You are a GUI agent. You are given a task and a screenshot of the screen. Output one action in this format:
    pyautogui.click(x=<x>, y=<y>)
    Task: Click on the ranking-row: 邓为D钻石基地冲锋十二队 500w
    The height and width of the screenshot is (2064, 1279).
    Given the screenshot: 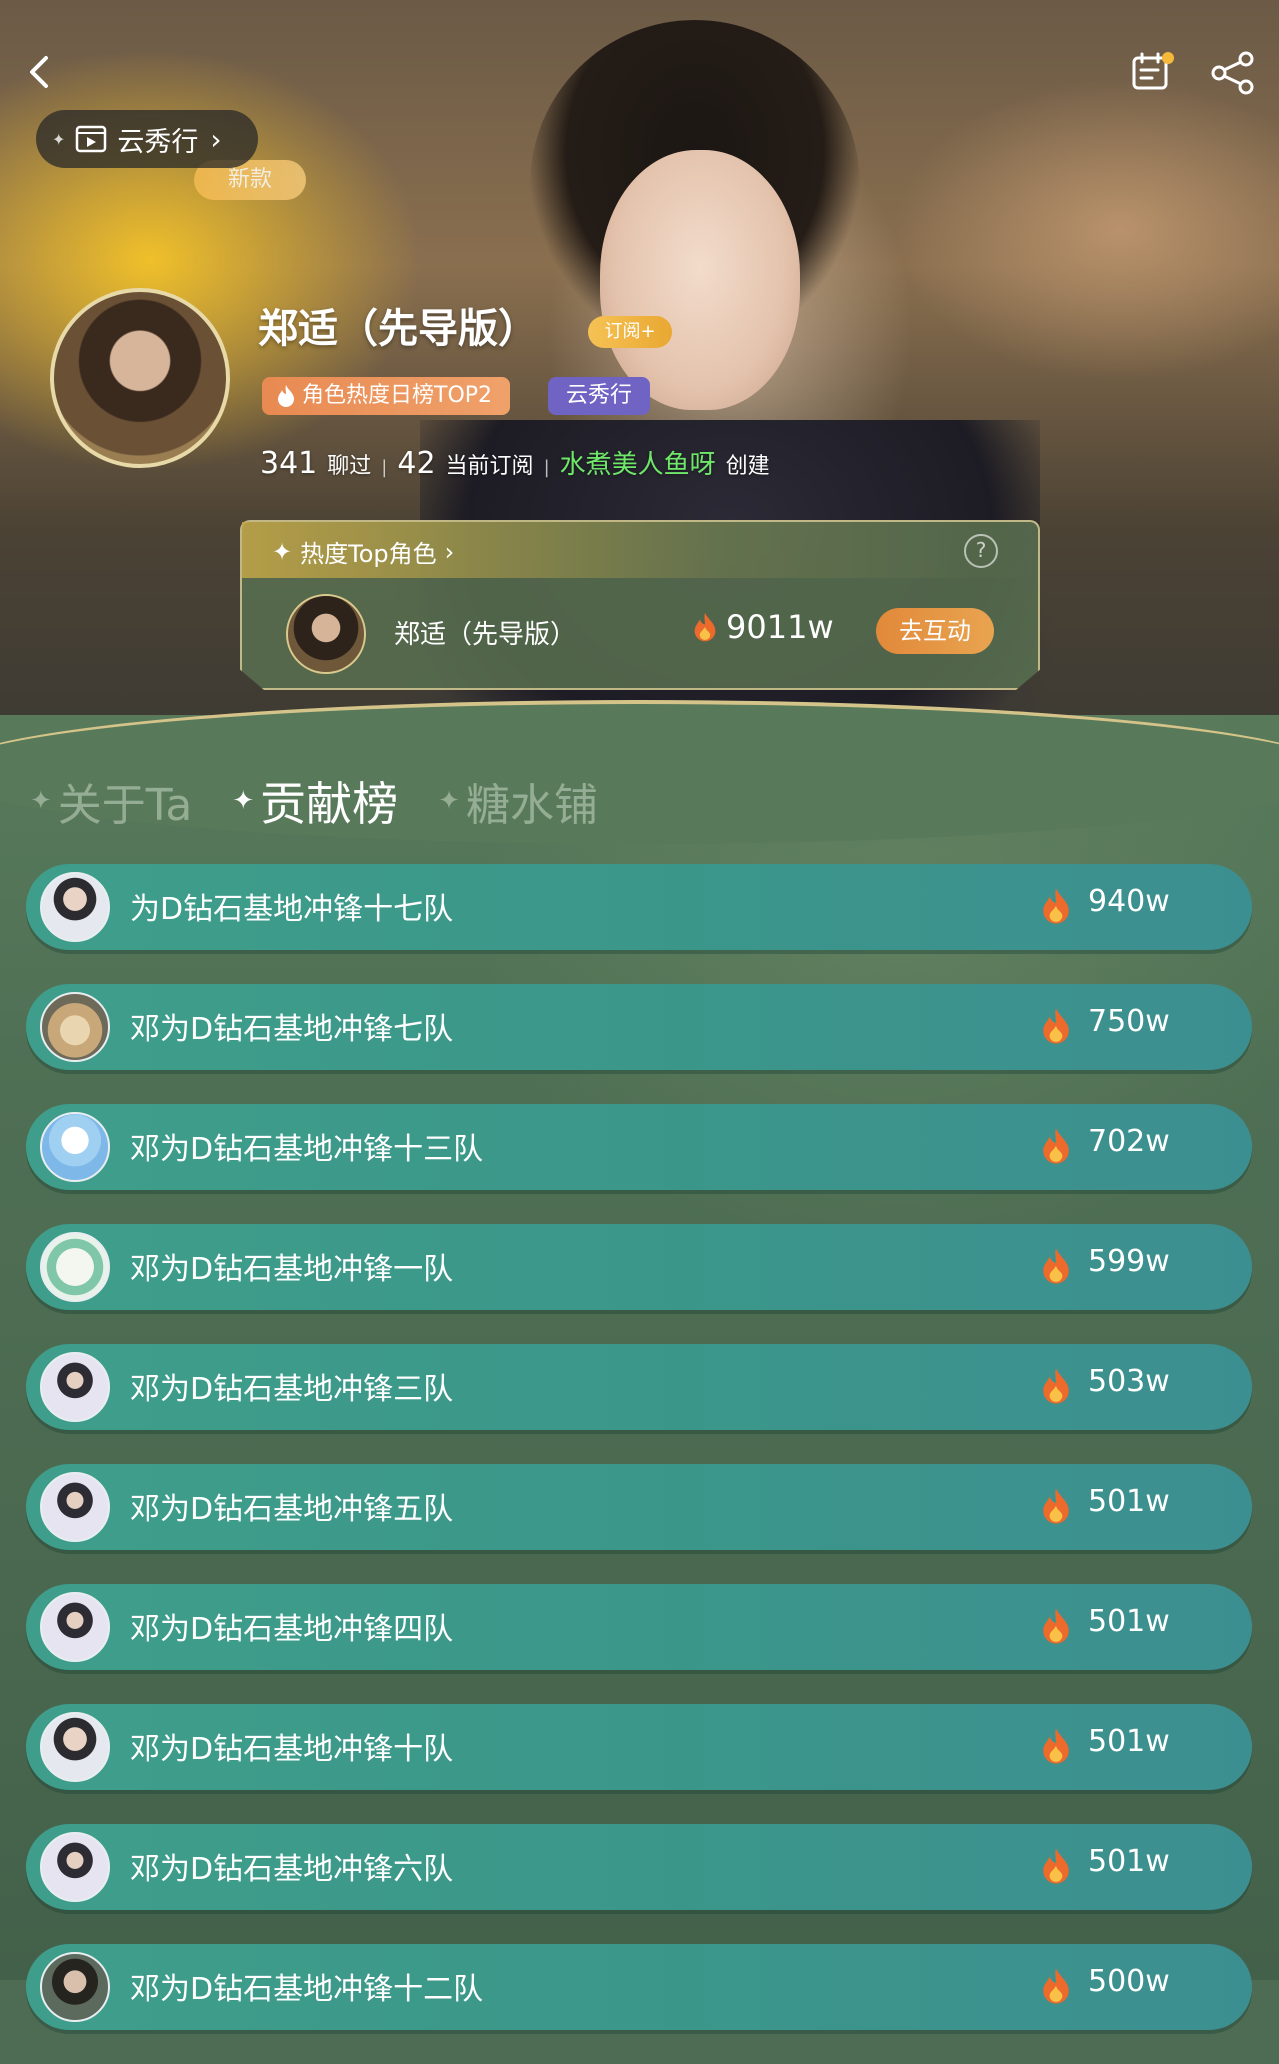 What is the action you would take?
    pyautogui.click(x=639, y=1987)
    